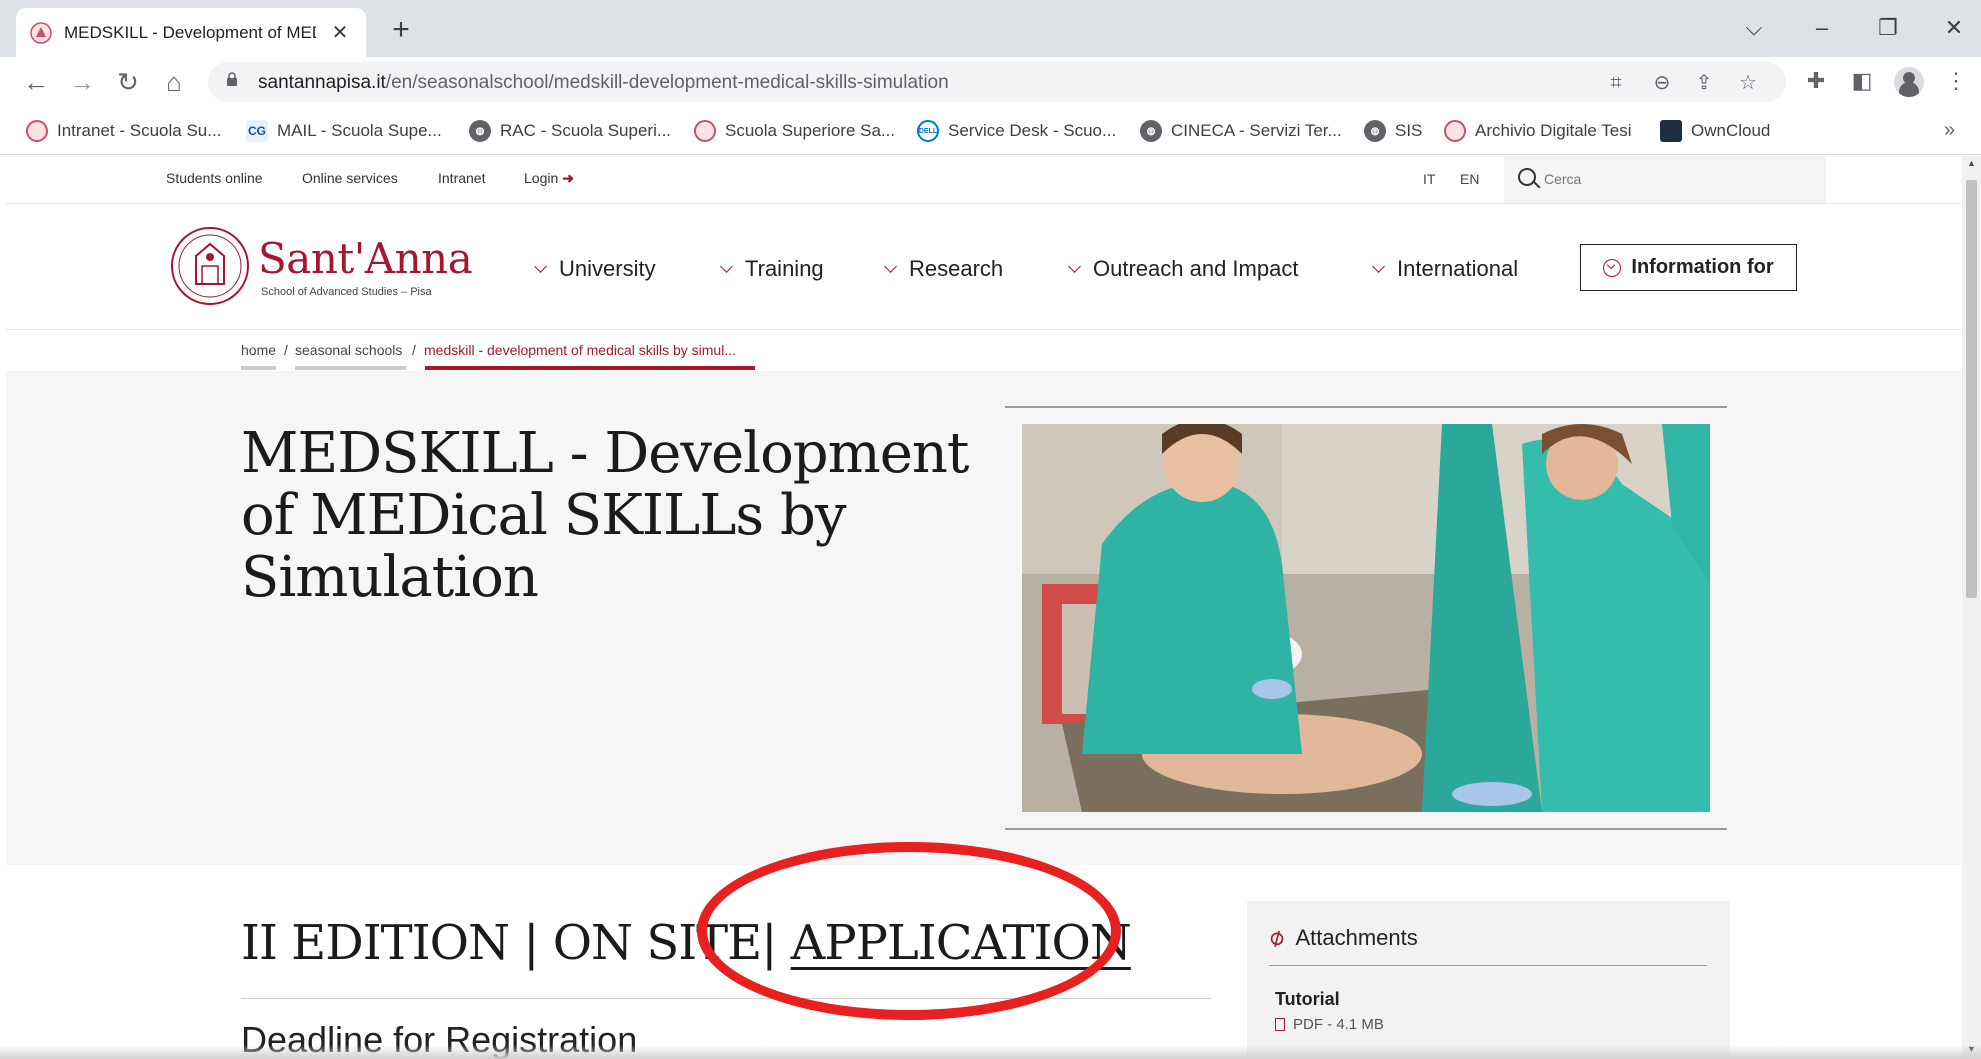  I want to click on mail-icon: CG, so click(257, 131).